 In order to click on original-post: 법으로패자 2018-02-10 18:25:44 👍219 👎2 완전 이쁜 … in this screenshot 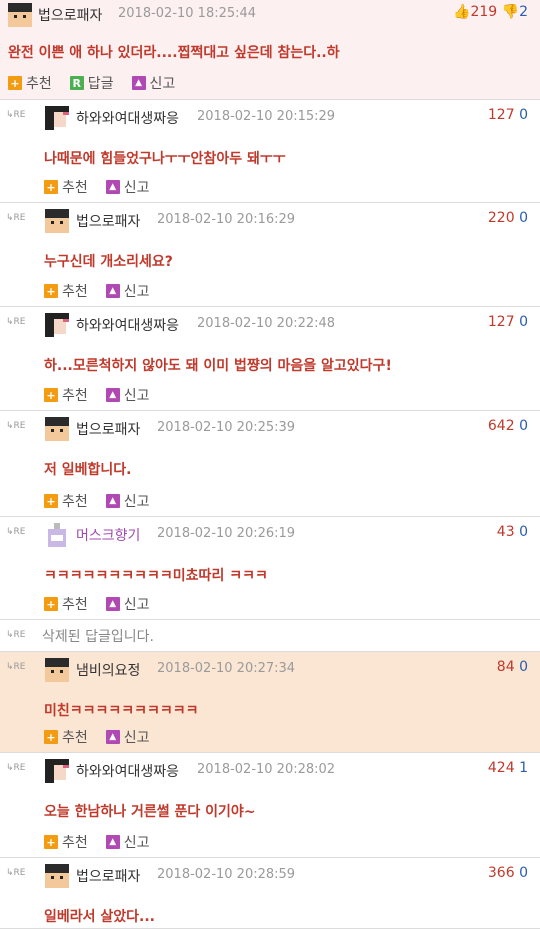, I will do `click(270, 50)`.